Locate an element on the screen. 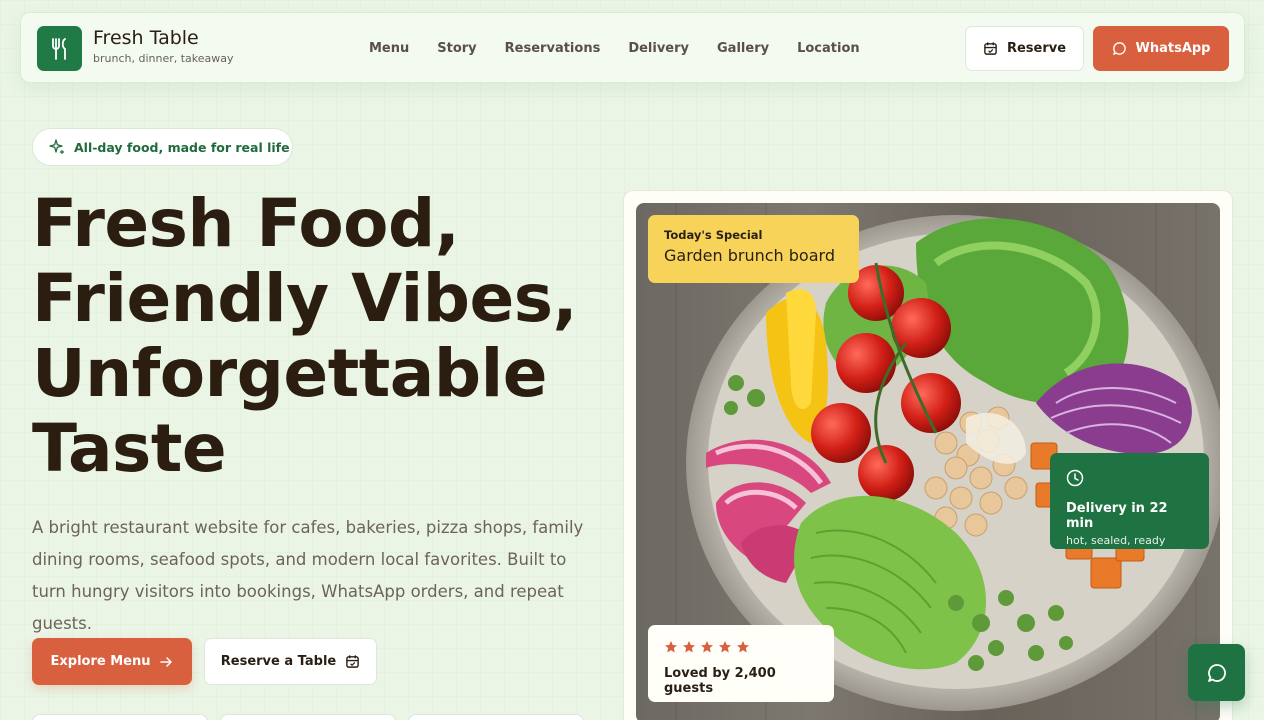 The height and width of the screenshot is (720, 1264). reserve-button: Reserve is located at coordinates (1024, 48).